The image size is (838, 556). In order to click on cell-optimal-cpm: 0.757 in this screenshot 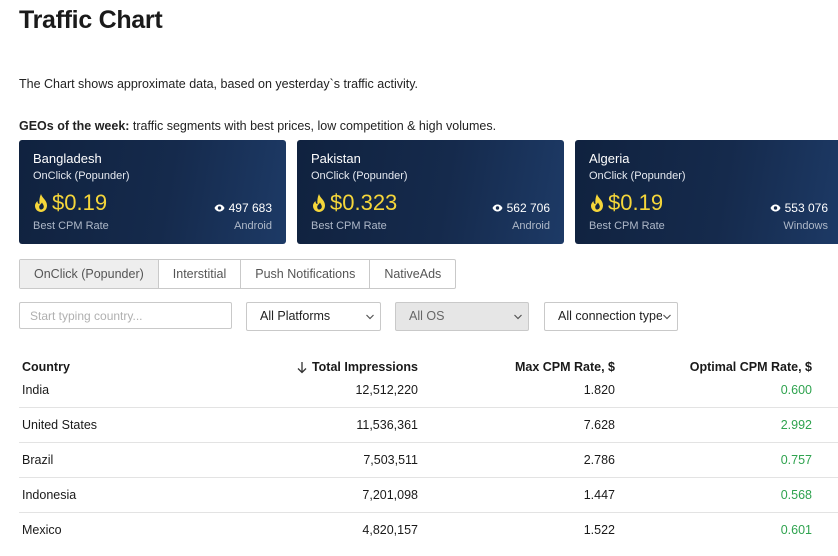, I will do `click(796, 460)`.